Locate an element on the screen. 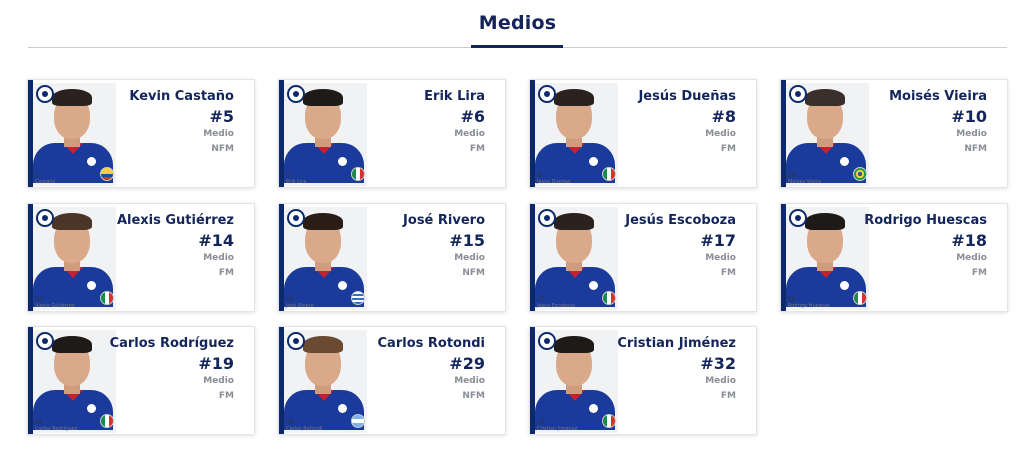  player-number: #5 is located at coordinates (221, 116).